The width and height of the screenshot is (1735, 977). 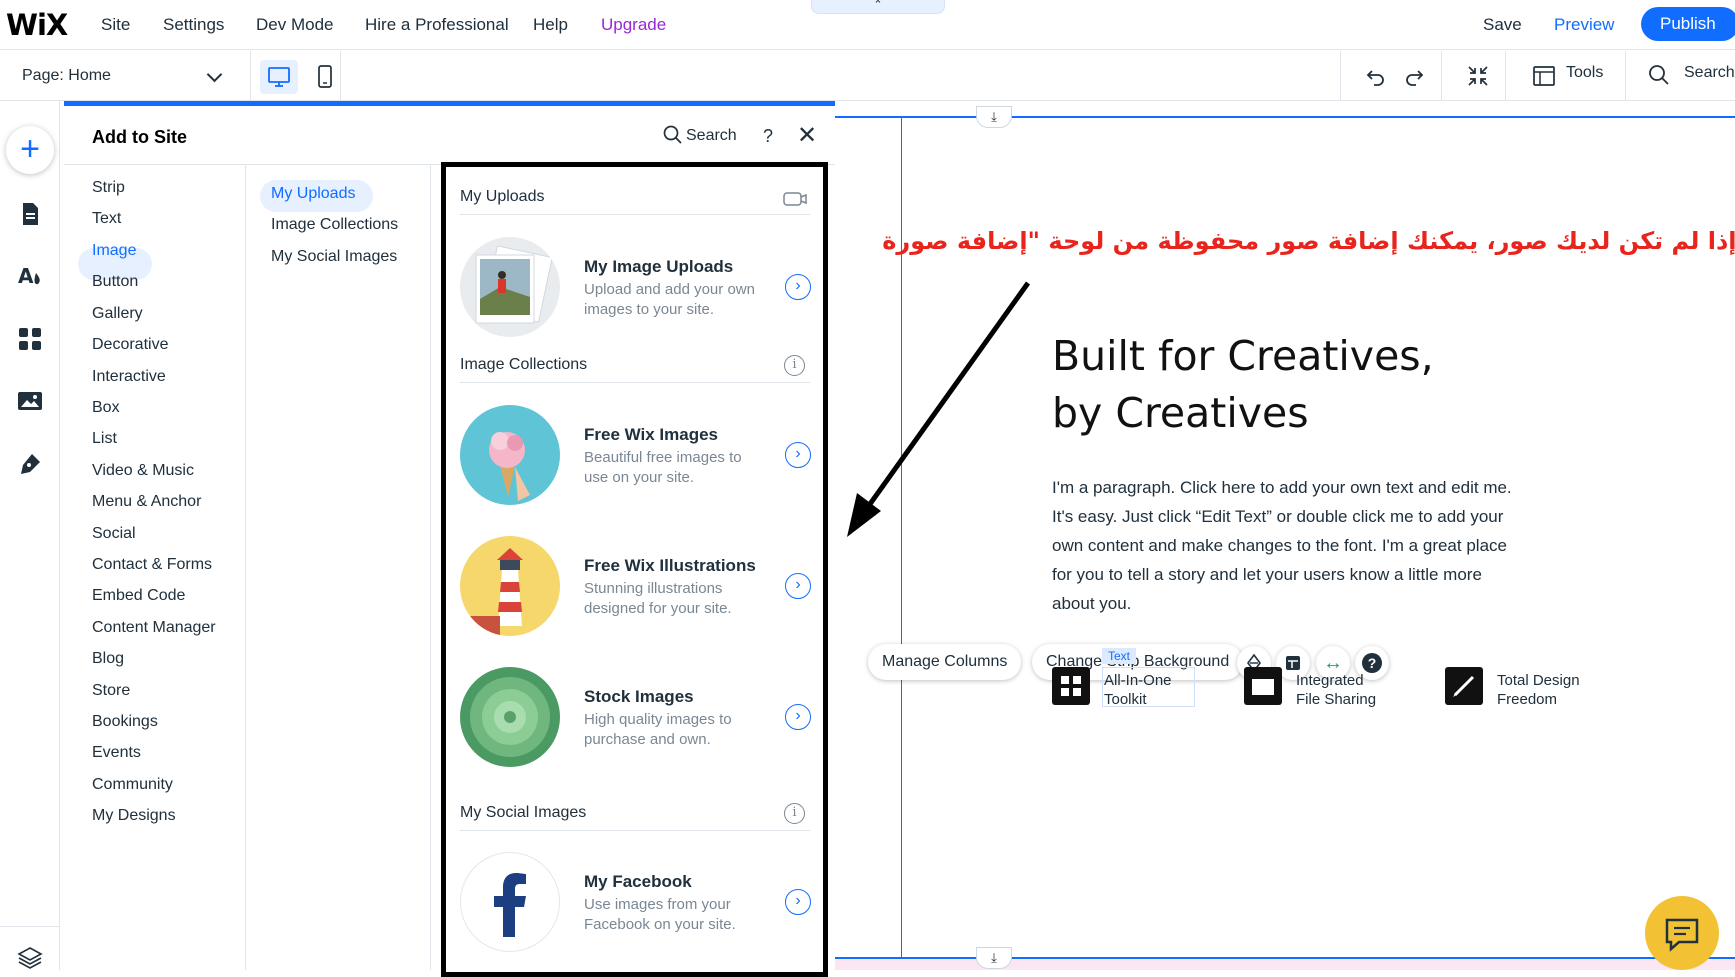 What do you see at coordinates (502, 196) in the screenshot?
I see `section-header-my-uploads: My Uploads` at bounding box center [502, 196].